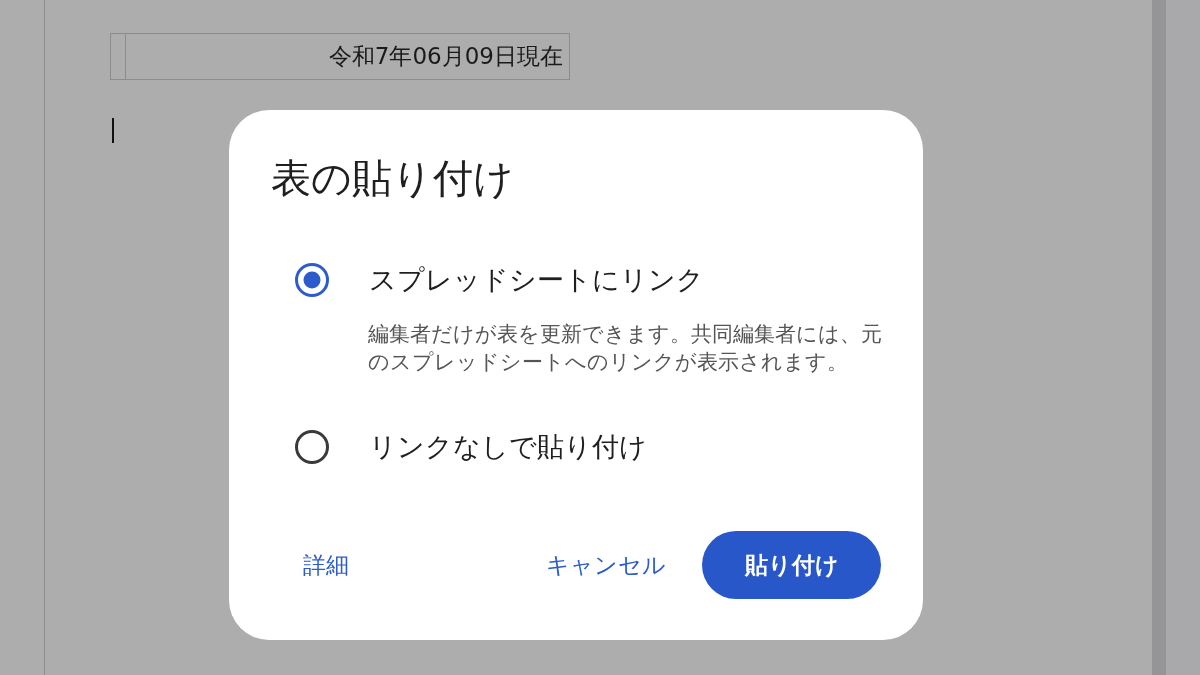 Image resolution: width=1200 pixels, height=675 pixels. Describe the element at coordinates (445, 56) in the screenshot. I see `table-cell-text: 令和7年06月09日現在` at that location.